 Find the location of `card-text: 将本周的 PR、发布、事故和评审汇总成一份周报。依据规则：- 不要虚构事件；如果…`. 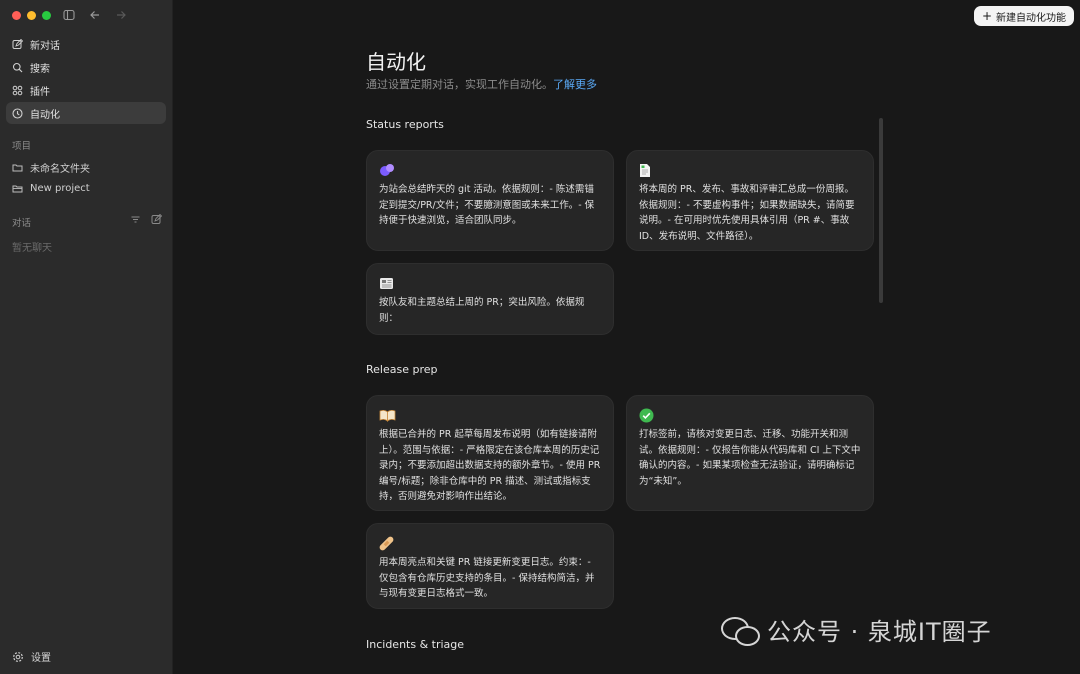

card-text: 将本周的 PR、发布、事故和评审汇总成一份周报。依据规则：- 不要虚构事件；如果… is located at coordinates (747, 213).